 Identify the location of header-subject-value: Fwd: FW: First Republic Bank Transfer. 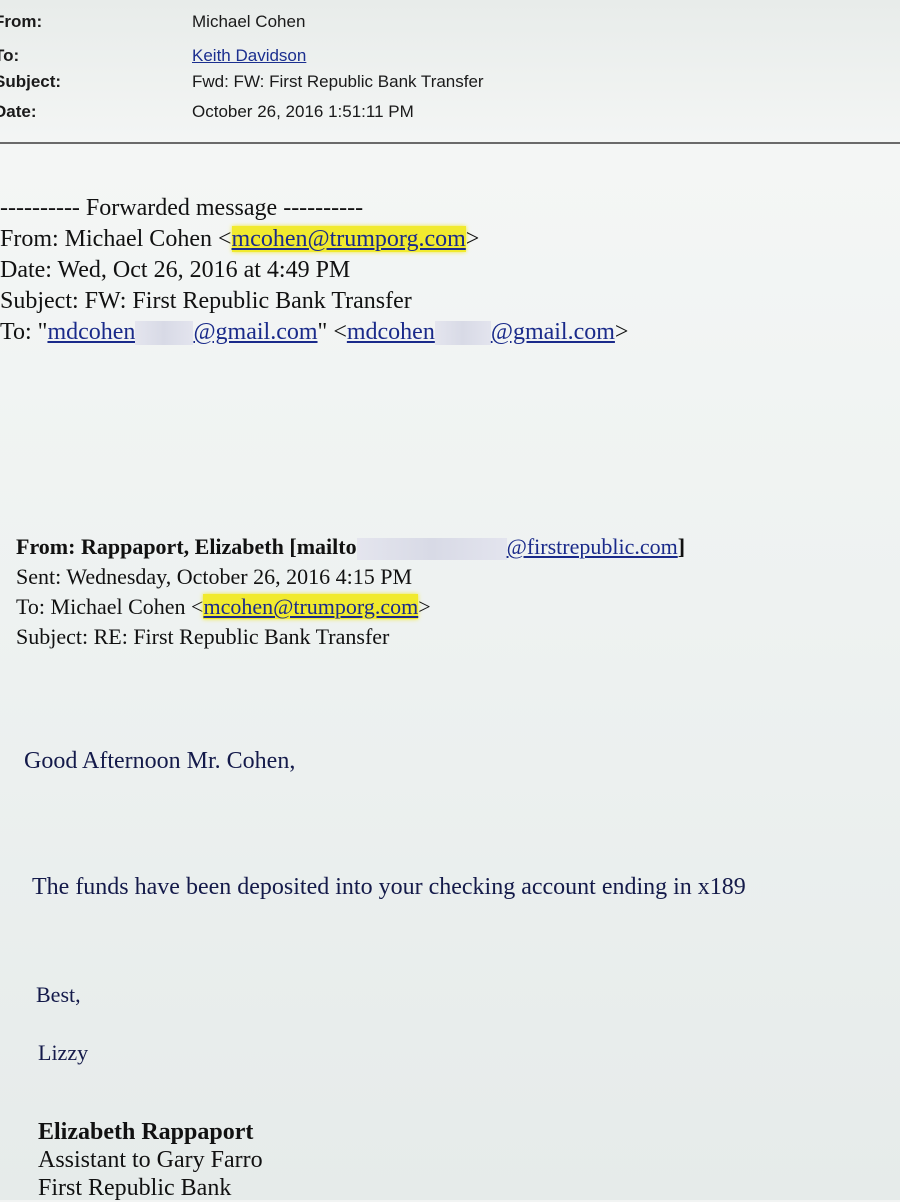
(338, 81).